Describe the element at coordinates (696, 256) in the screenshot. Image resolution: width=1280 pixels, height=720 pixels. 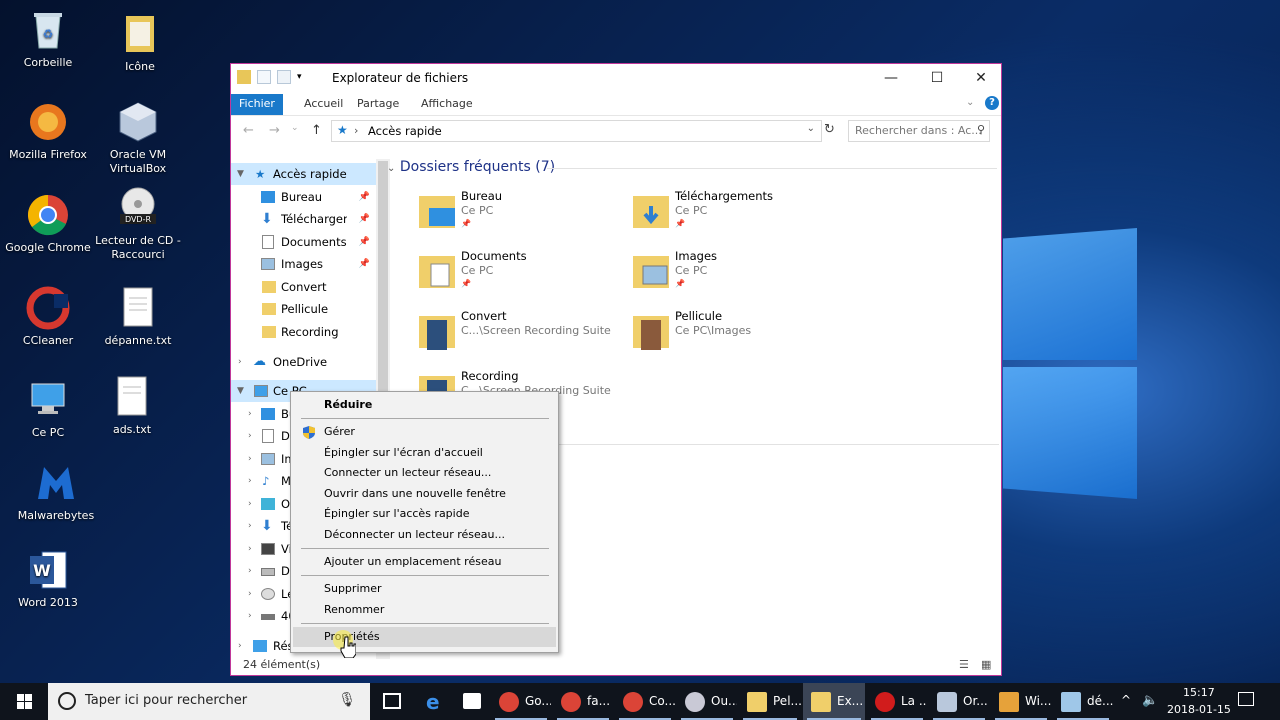
I see `folder-name: Images` at that location.